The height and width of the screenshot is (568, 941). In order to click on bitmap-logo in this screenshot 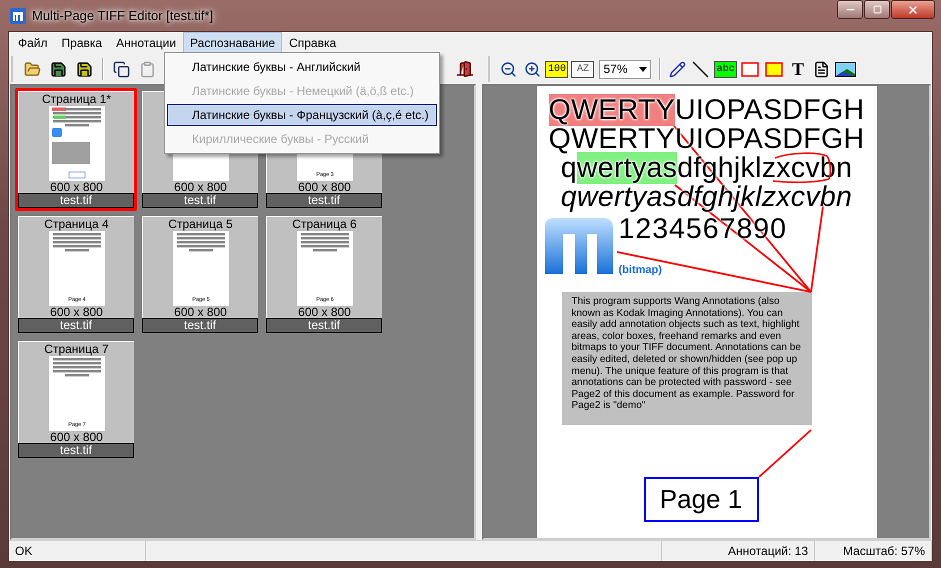, I will do `click(579, 246)`.